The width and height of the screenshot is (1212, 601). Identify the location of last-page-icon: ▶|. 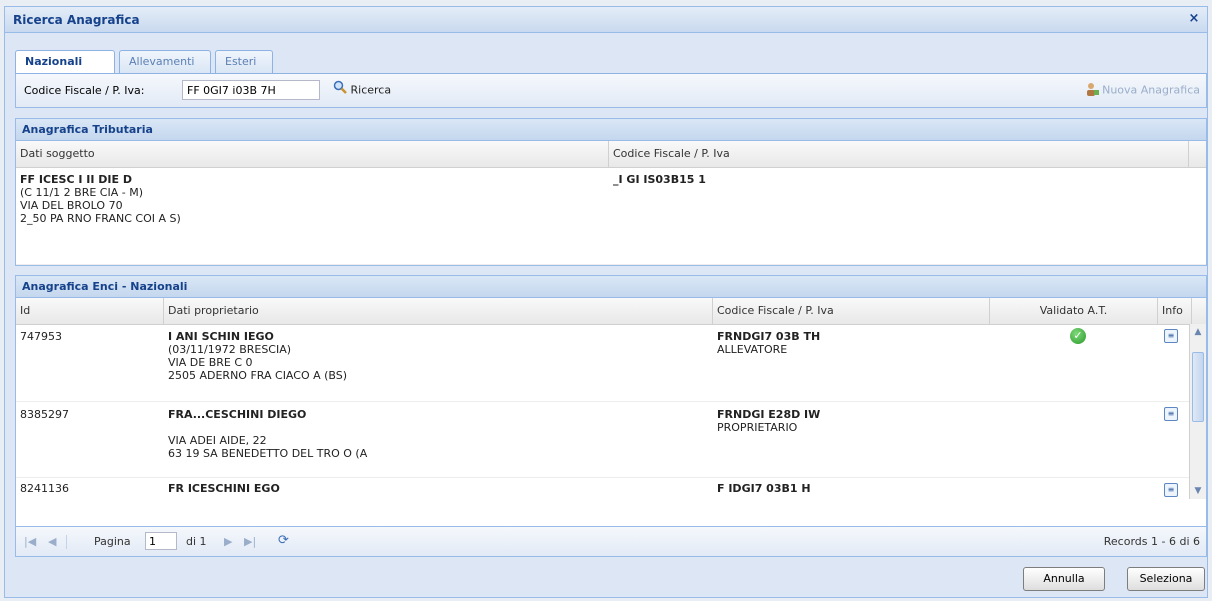
(250, 541).